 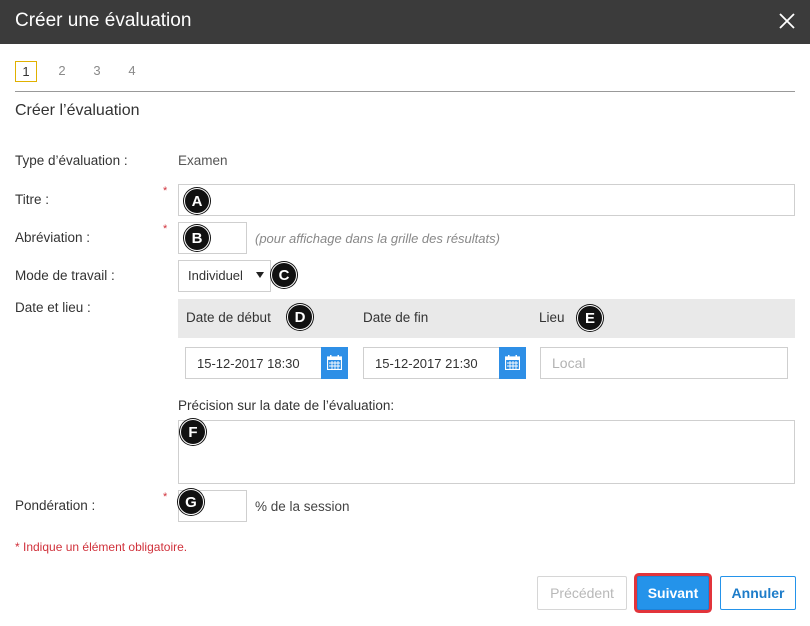 What do you see at coordinates (552, 317) in the screenshot?
I see `place-header: Lieu` at bounding box center [552, 317].